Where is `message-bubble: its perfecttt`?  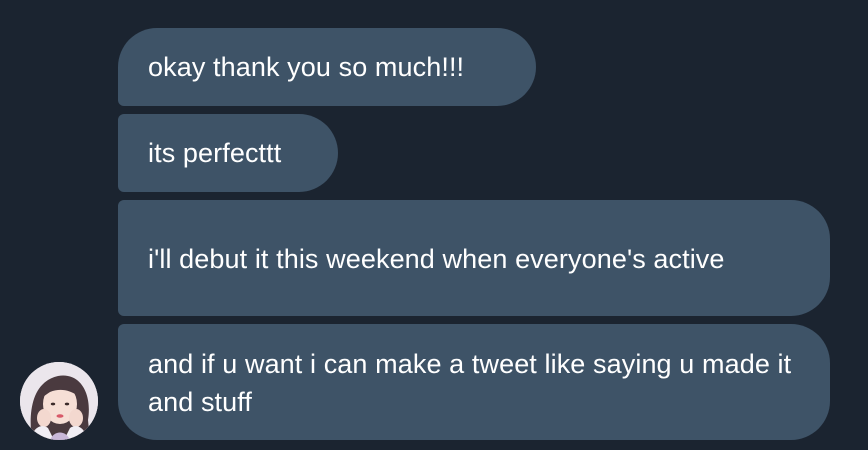 message-bubble: its perfecttt is located at coordinates (228, 153).